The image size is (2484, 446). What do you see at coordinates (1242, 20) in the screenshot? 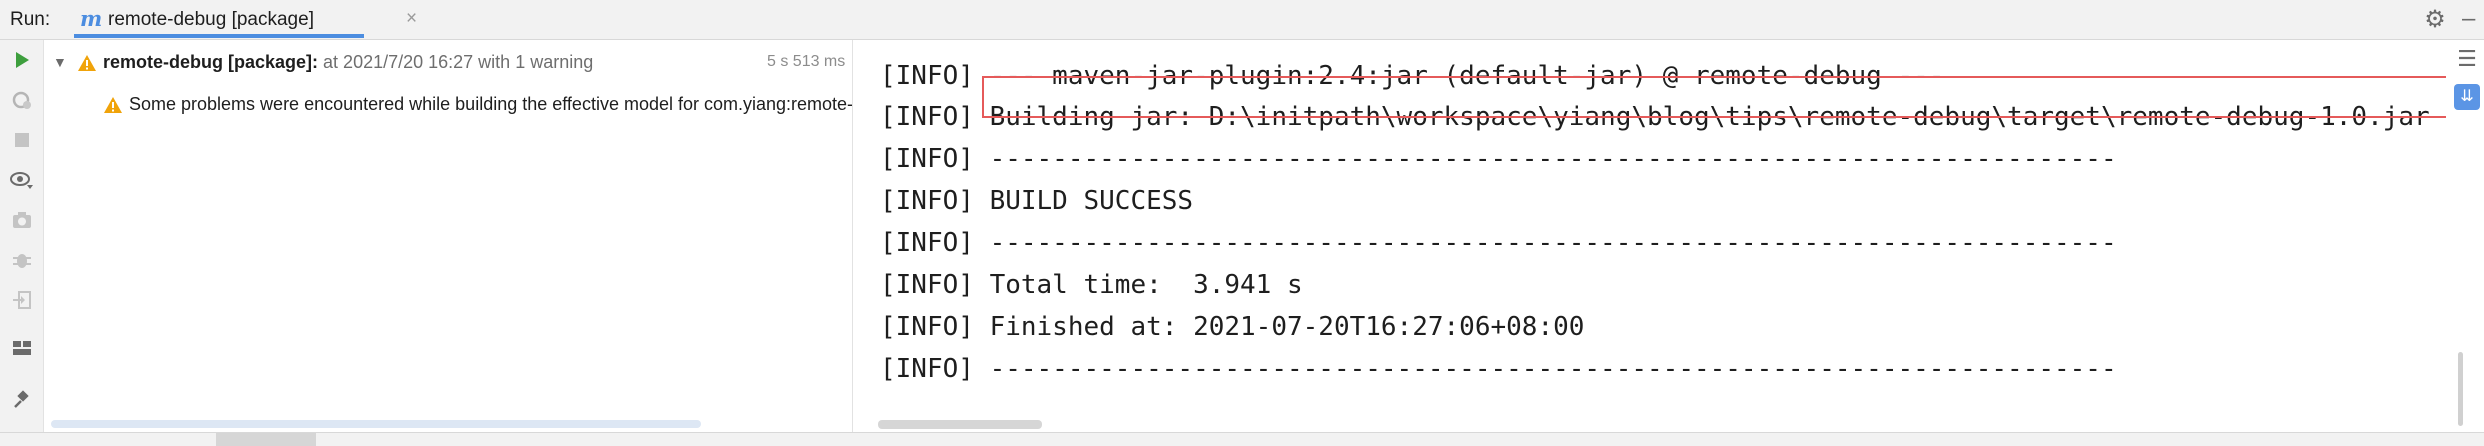
I see `run-tool-window-header: Run: m remote-debug [package] × ⚙ –` at bounding box center [1242, 20].